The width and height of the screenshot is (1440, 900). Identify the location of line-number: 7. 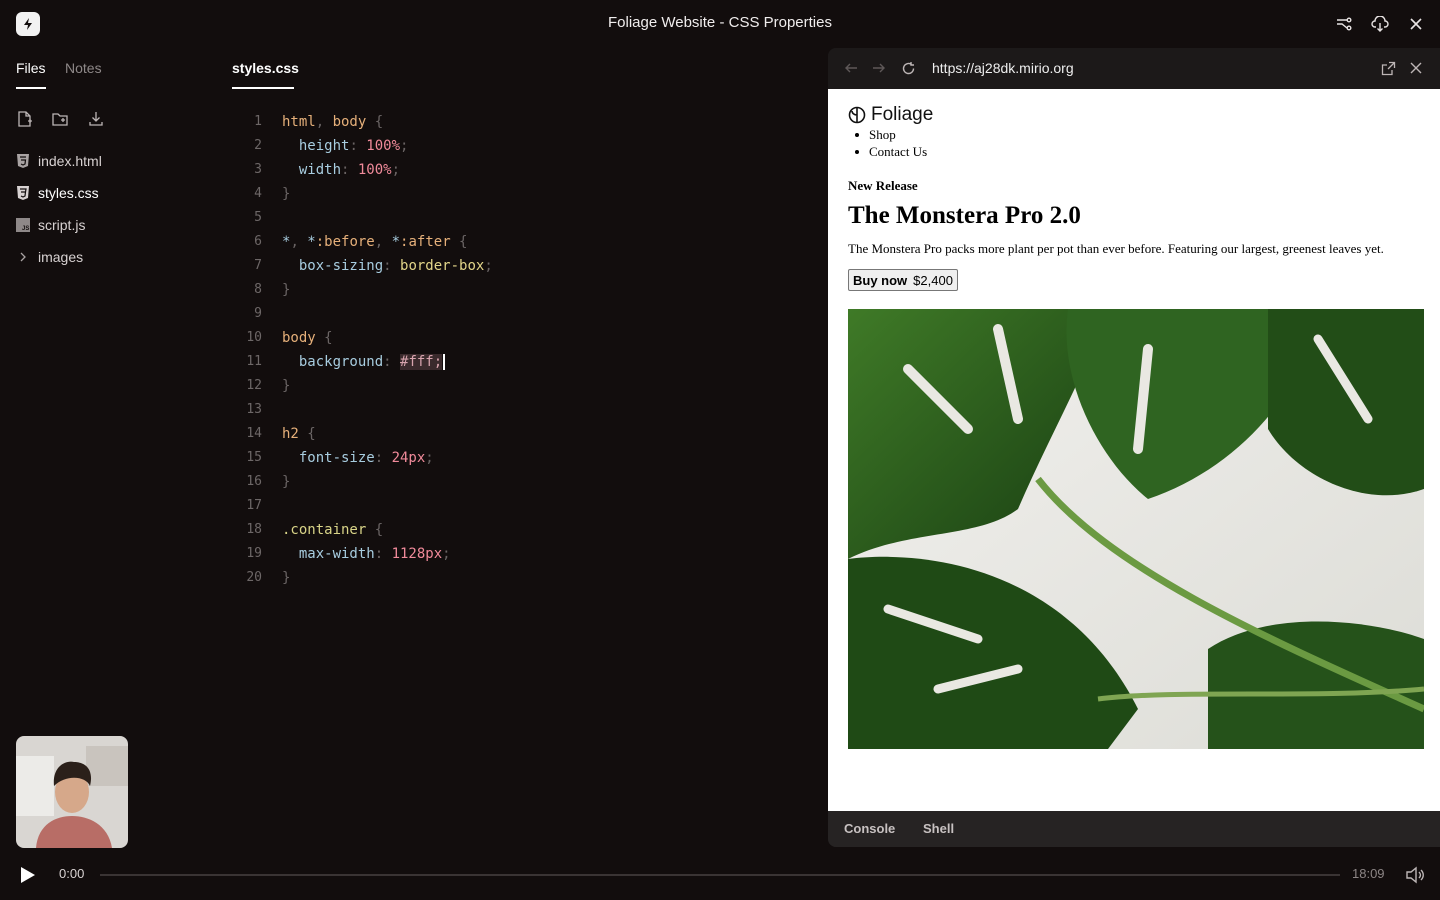
(258, 265).